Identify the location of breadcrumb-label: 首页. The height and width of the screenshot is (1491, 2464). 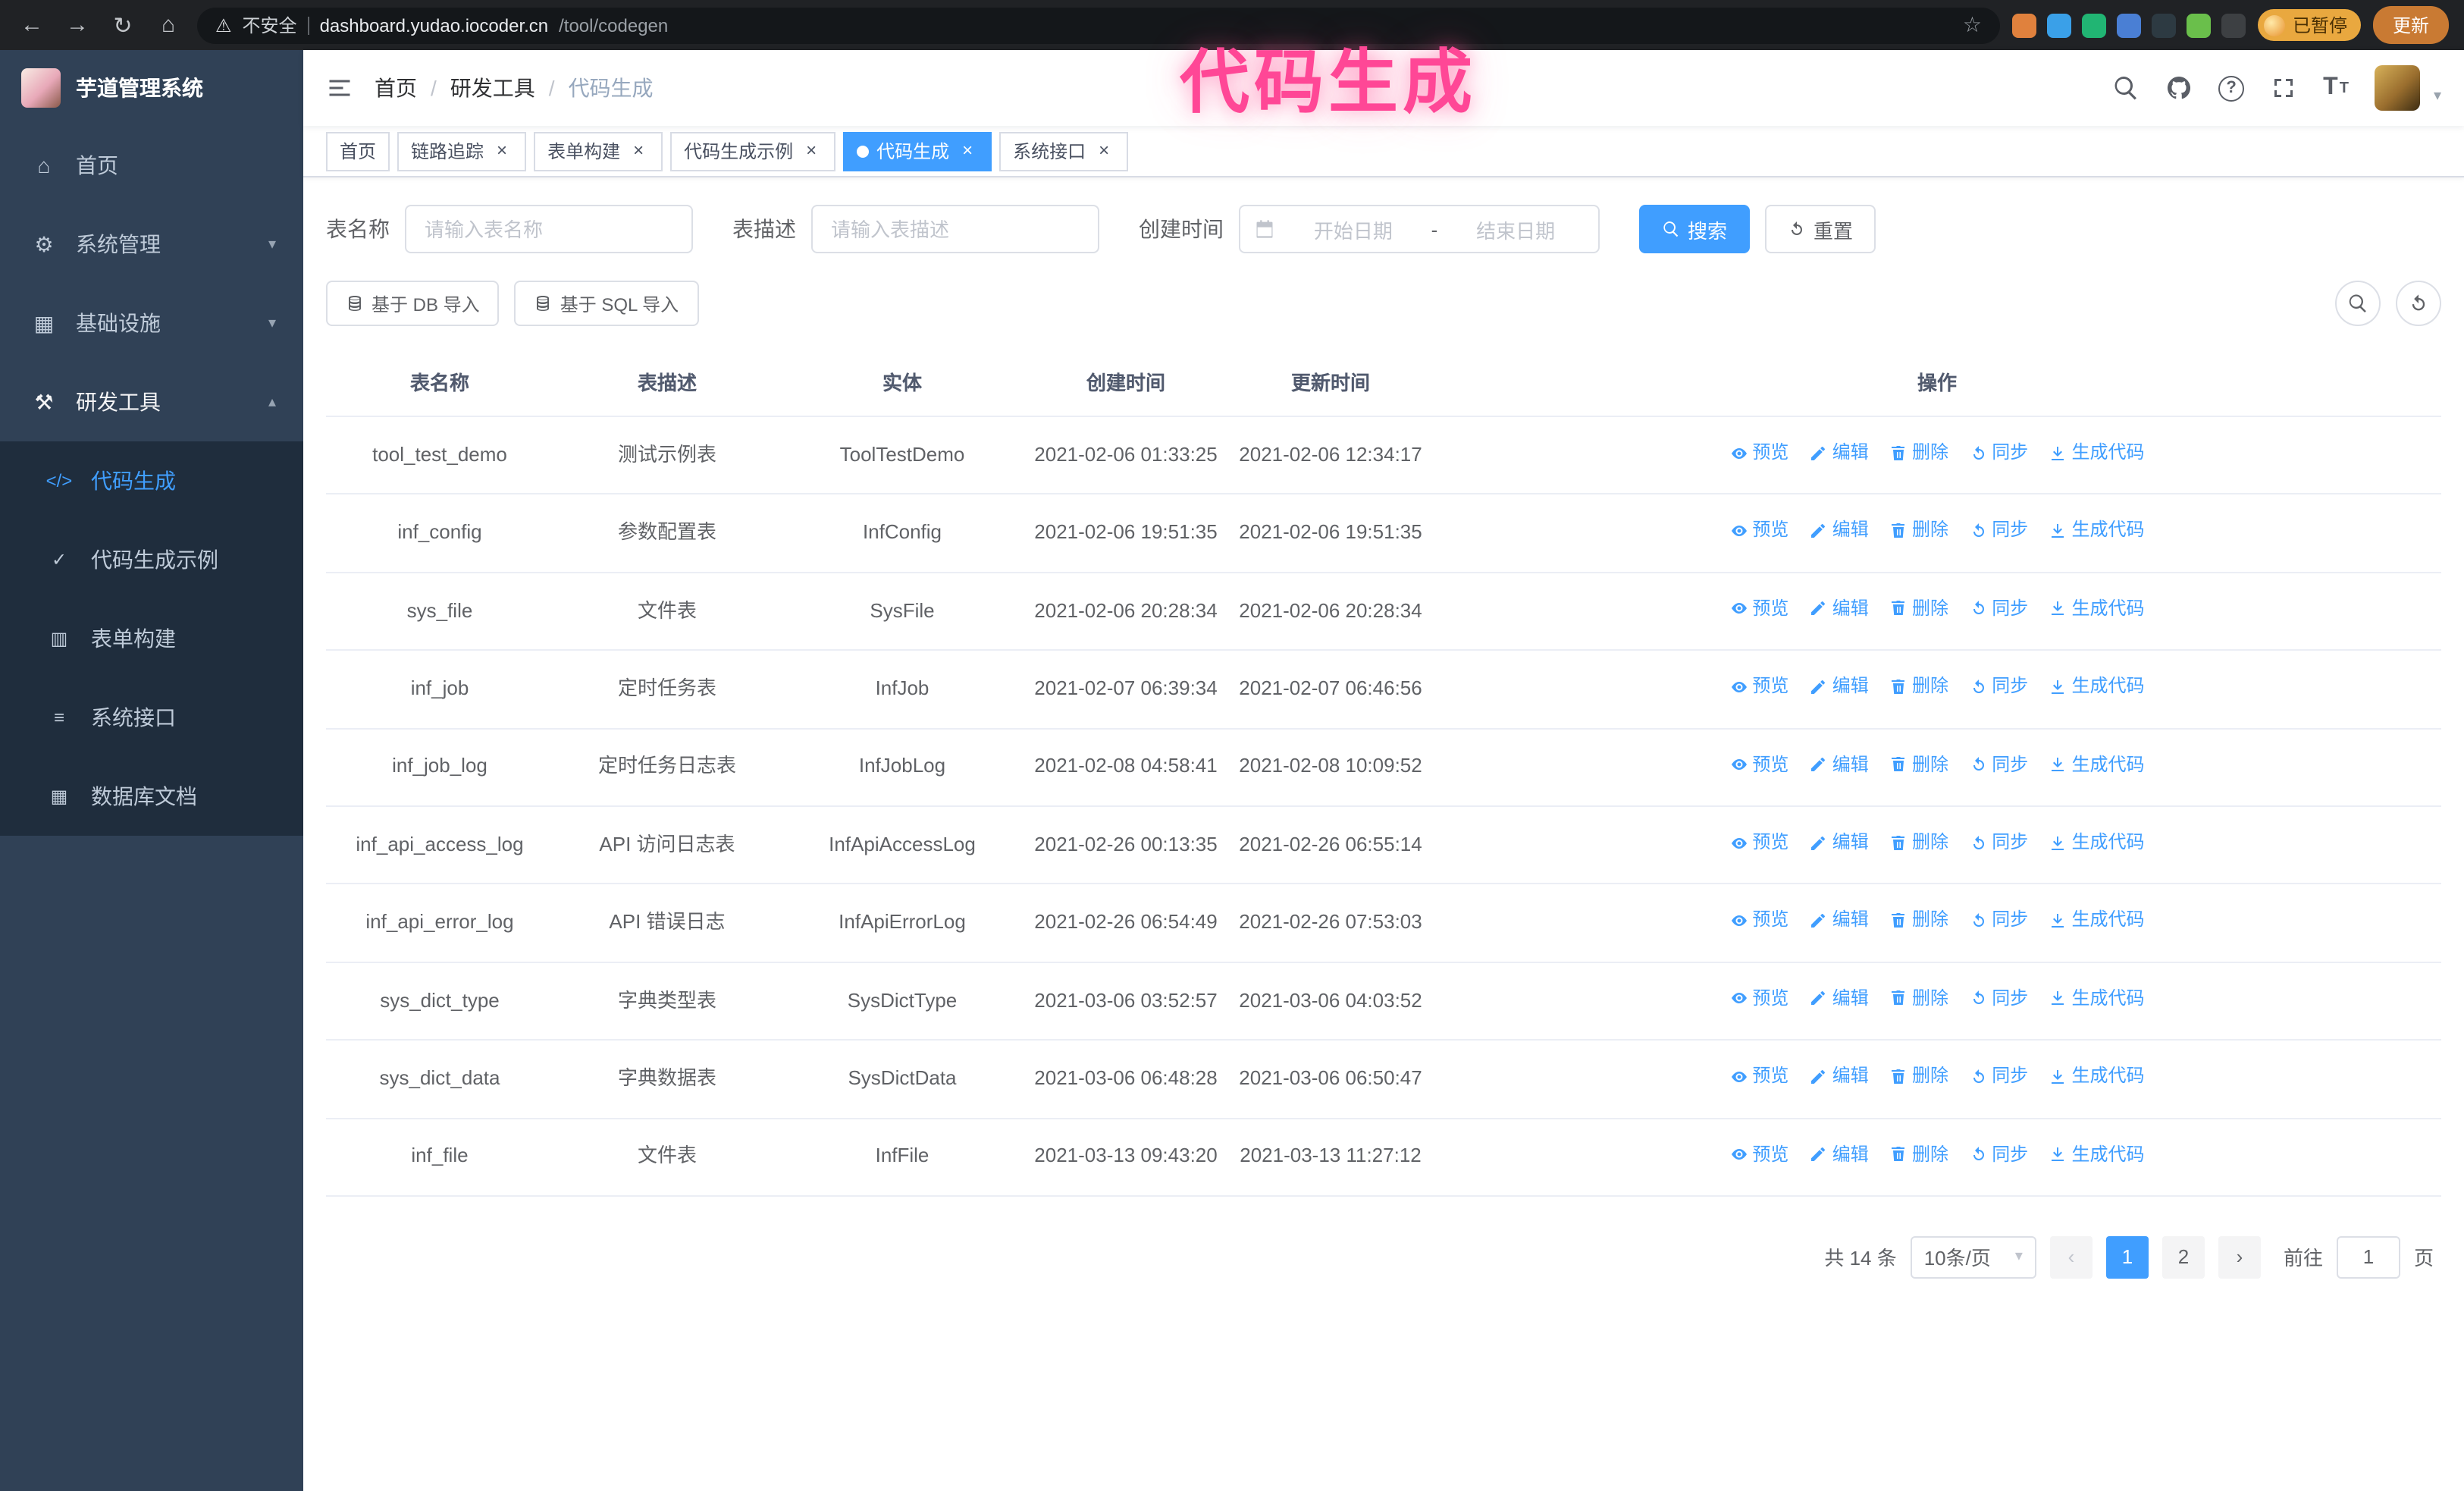
(396, 88).